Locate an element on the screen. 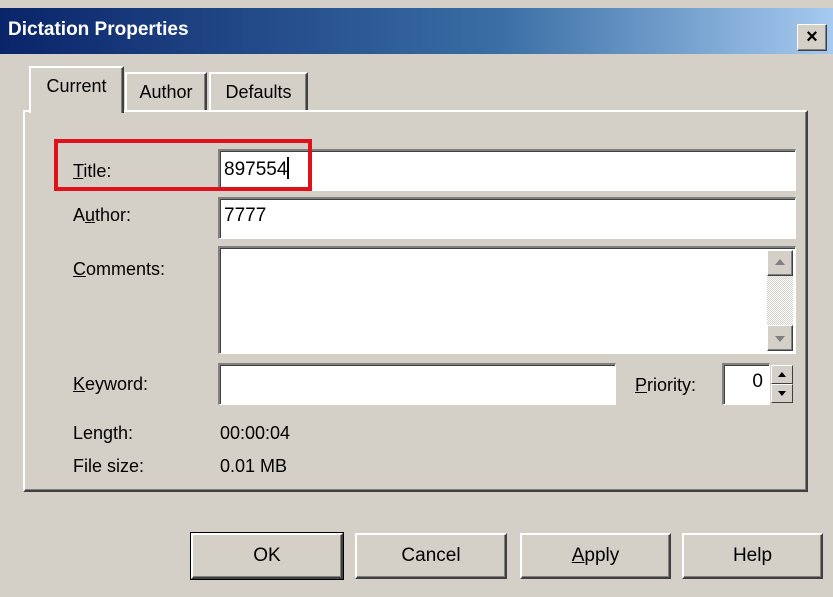 The width and height of the screenshot is (833, 597). priority-value: 0 is located at coordinates (757, 381).